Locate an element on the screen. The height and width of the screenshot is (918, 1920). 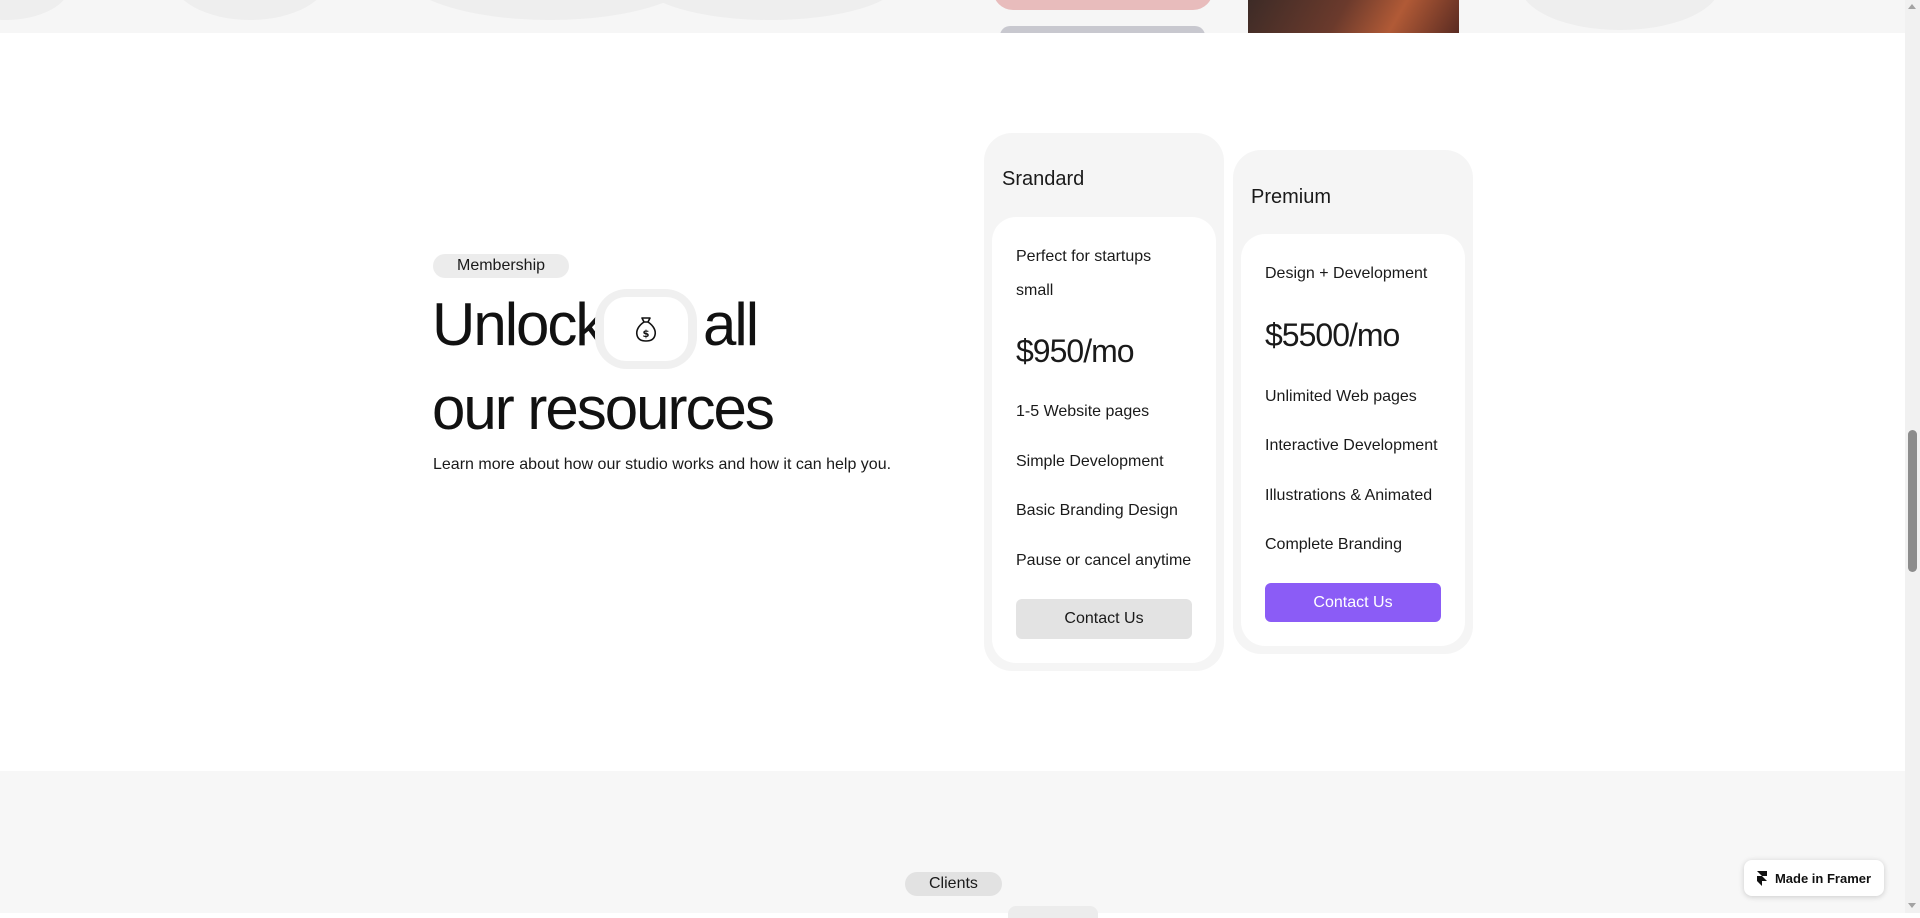
made-in-framer-badge: Made in Framer is located at coordinates (1814, 878).